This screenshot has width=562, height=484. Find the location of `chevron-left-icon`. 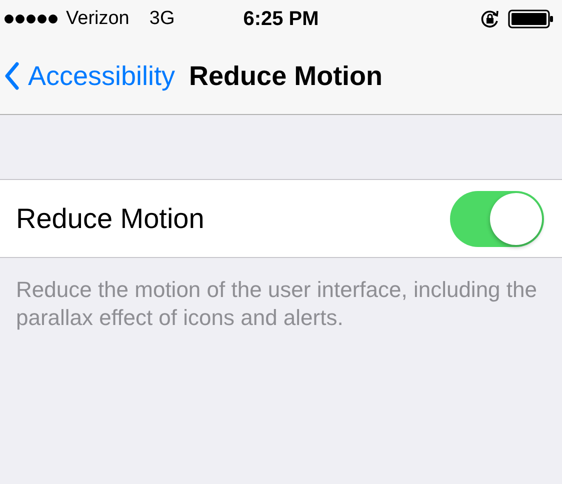

chevron-left-icon is located at coordinates (12, 76).